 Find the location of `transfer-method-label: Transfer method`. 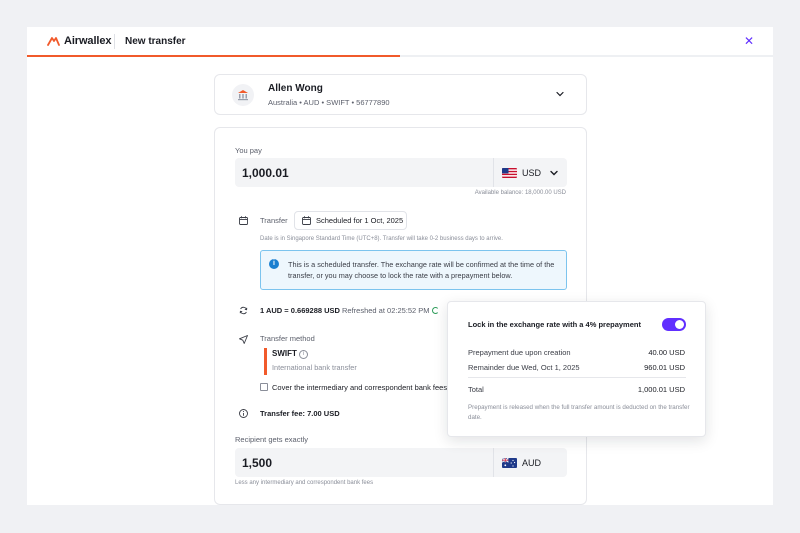

transfer-method-label: Transfer method is located at coordinates (287, 338).